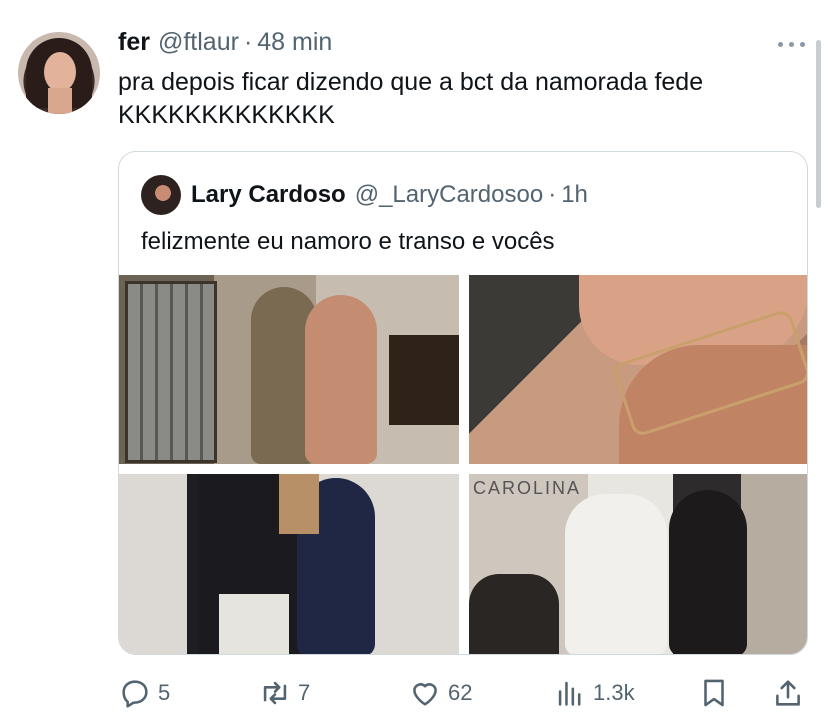 The image size is (828, 718). I want to click on more-icon, so click(792, 44).